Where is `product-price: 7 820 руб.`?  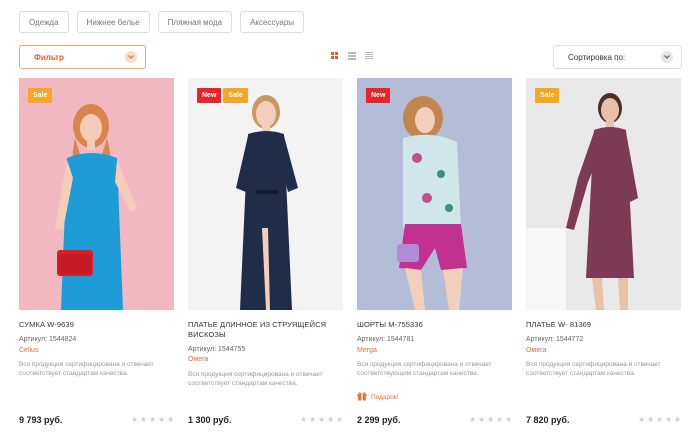 product-price: 7 820 руб. is located at coordinates (548, 420).